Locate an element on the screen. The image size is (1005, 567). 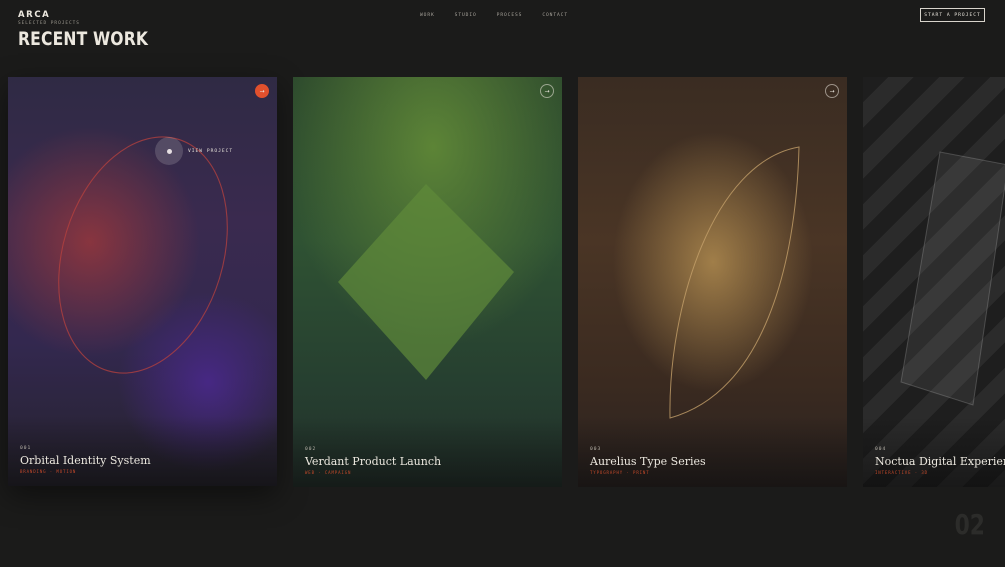
card-title: Verdant Product Launch is located at coordinates (373, 461).